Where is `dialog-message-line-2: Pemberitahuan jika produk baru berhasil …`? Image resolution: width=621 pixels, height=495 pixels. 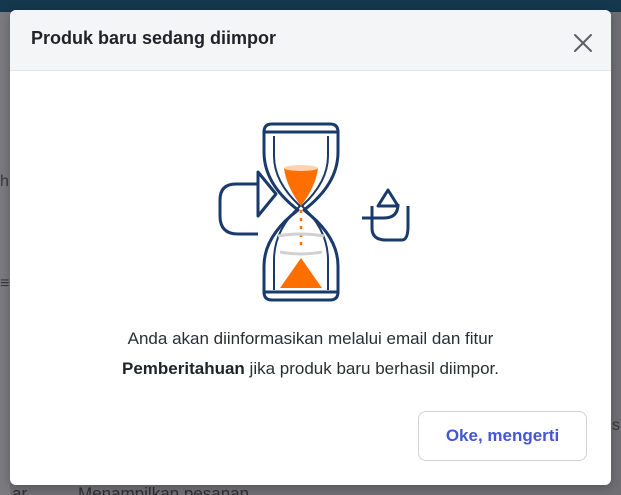 dialog-message-line-2: Pemberitahuan jika produk baru berhasil … is located at coordinates (310, 369).